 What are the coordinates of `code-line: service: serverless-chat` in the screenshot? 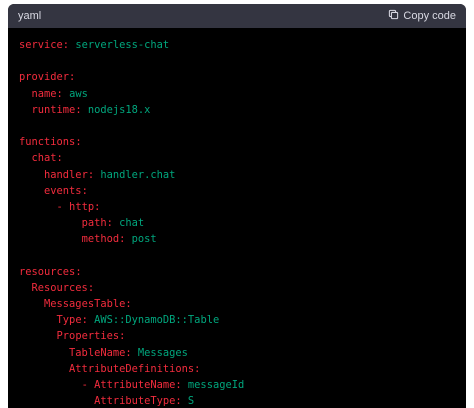 It's located at (242, 45).